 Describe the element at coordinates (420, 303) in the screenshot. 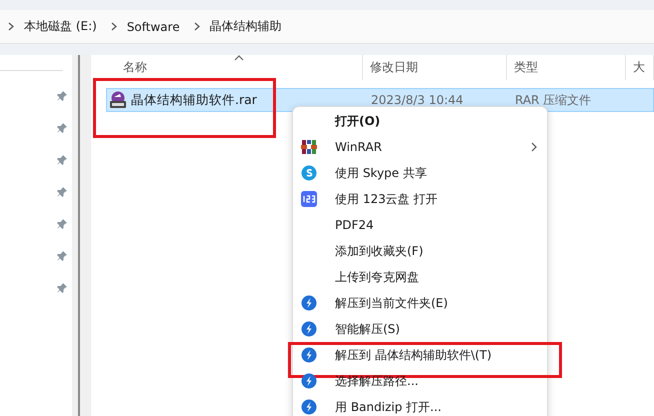

I see `menu-item: 解压到当前文件夹(E)` at that location.